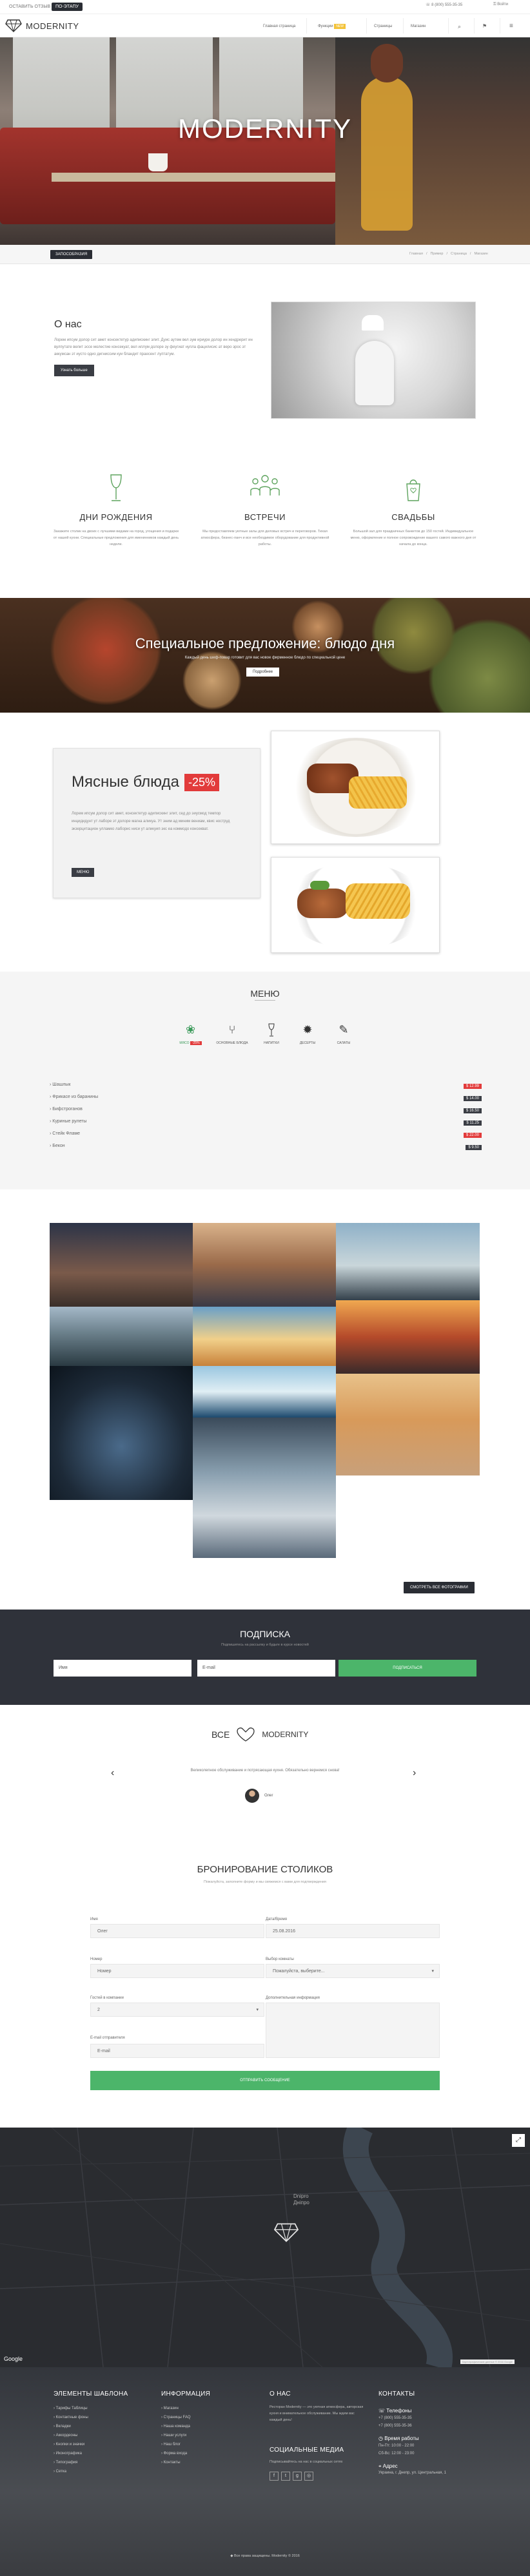 This screenshot has width=530, height=2576. Describe the element at coordinates (177, 2051) in the screenshot. I see `email-field: E-mail` at that location.